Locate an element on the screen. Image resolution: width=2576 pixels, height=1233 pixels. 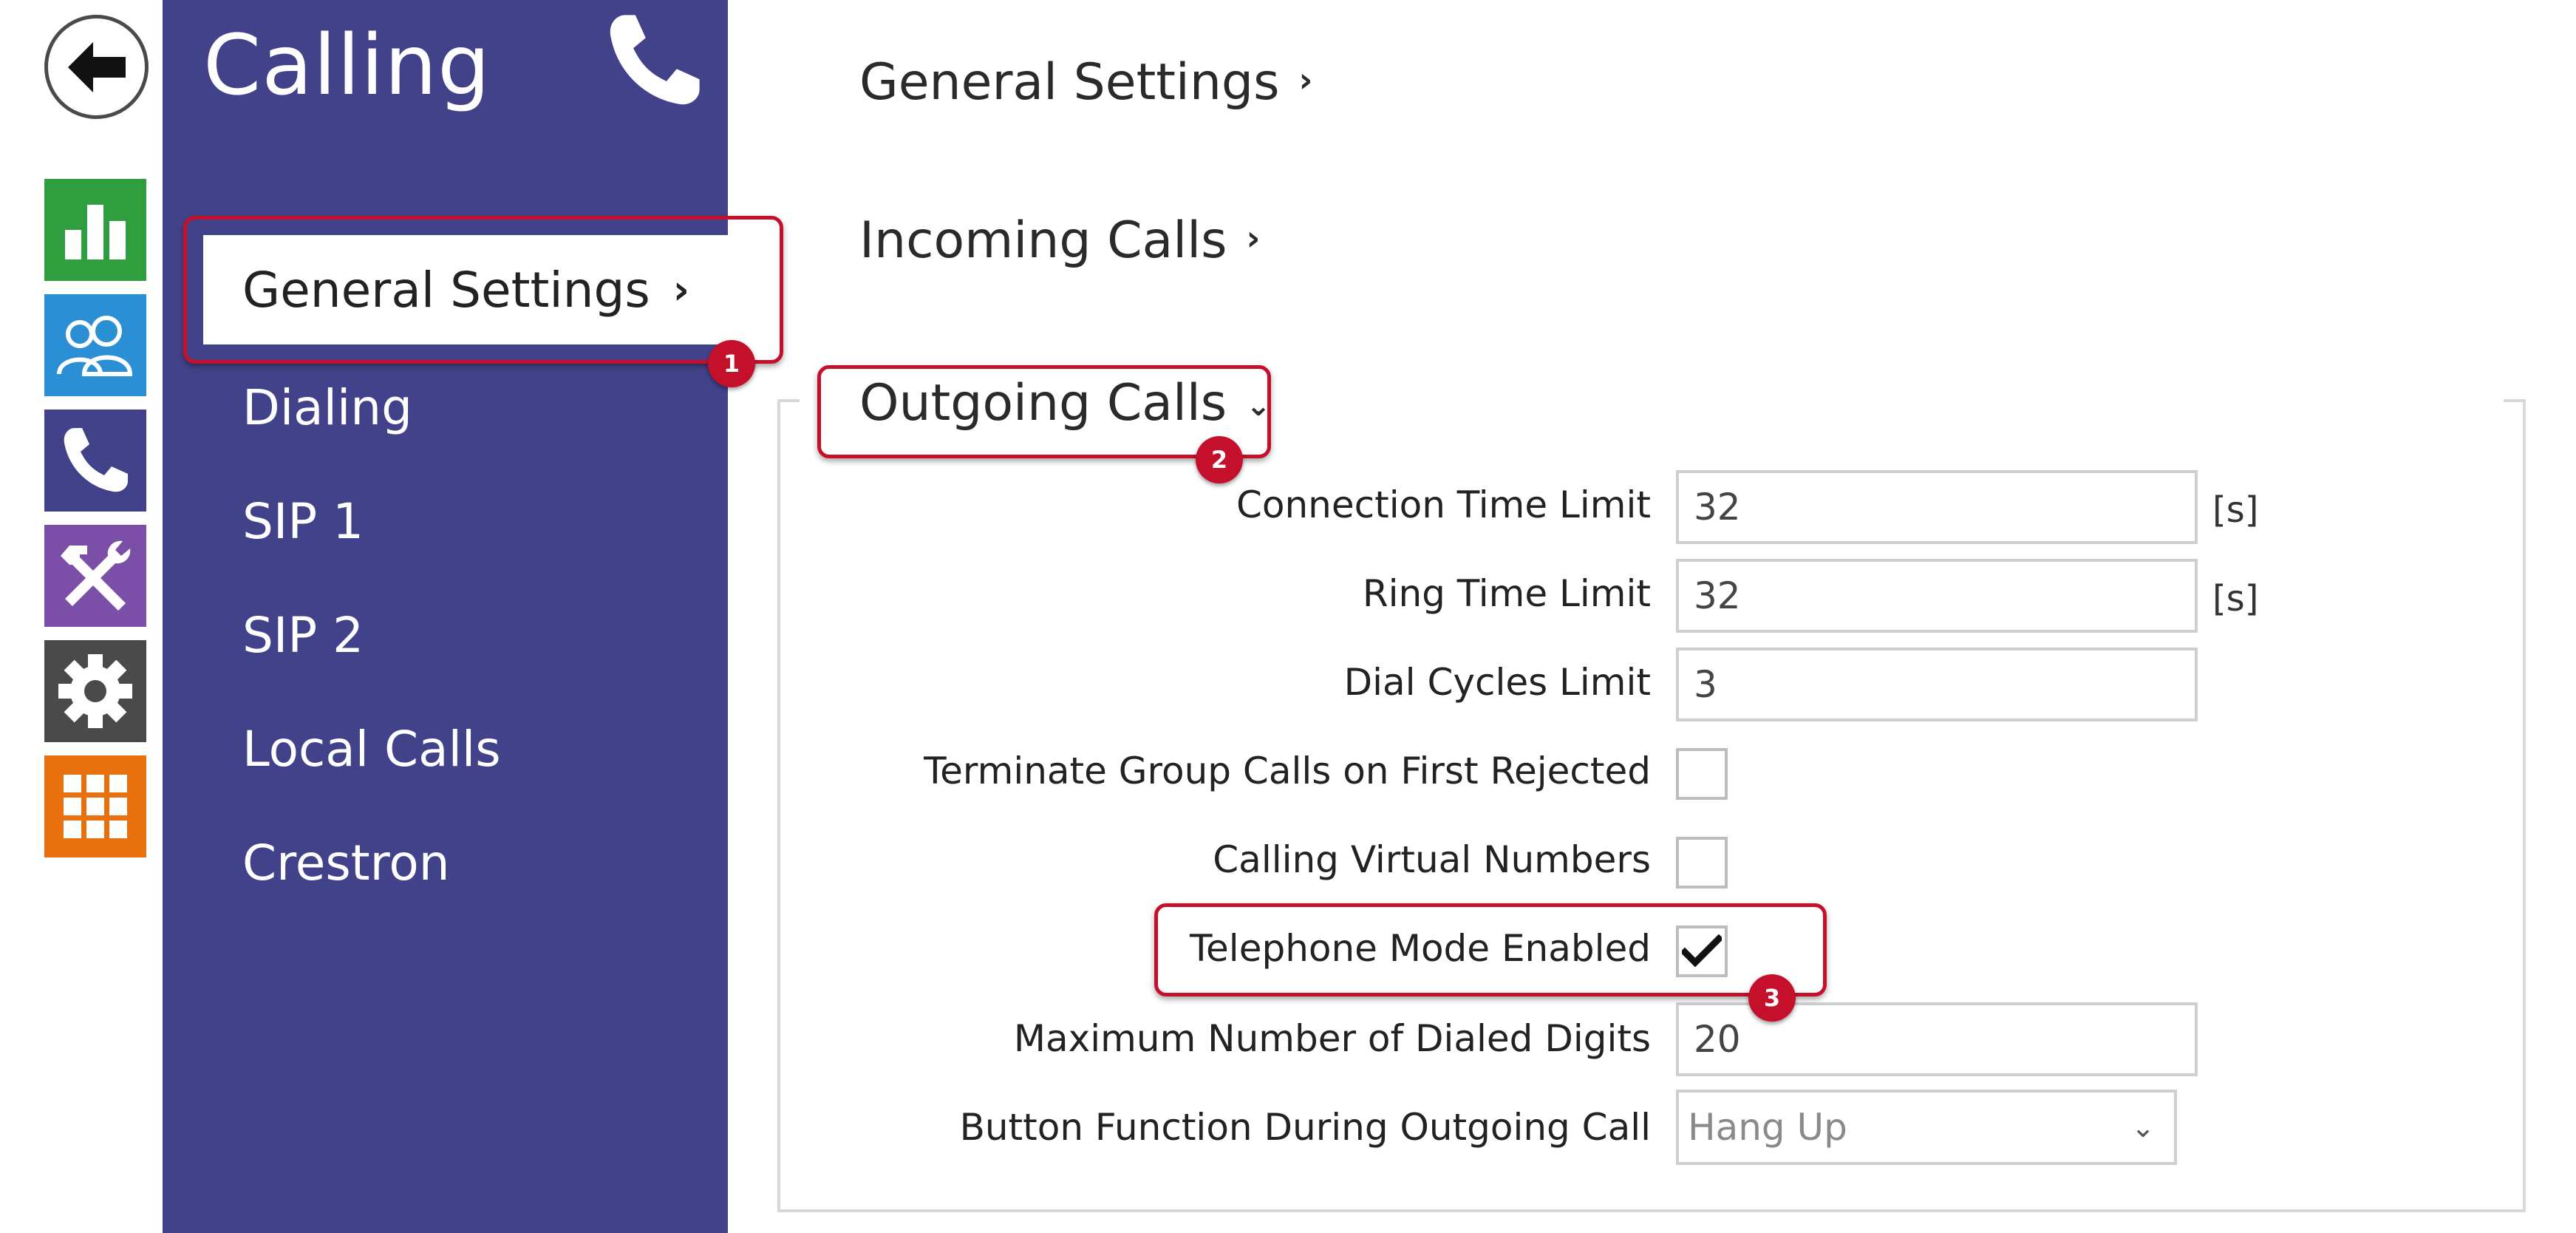
max-dialed-digits-label: Maximum Number of Dialed Digits is located at coordinates (1332, 1038).